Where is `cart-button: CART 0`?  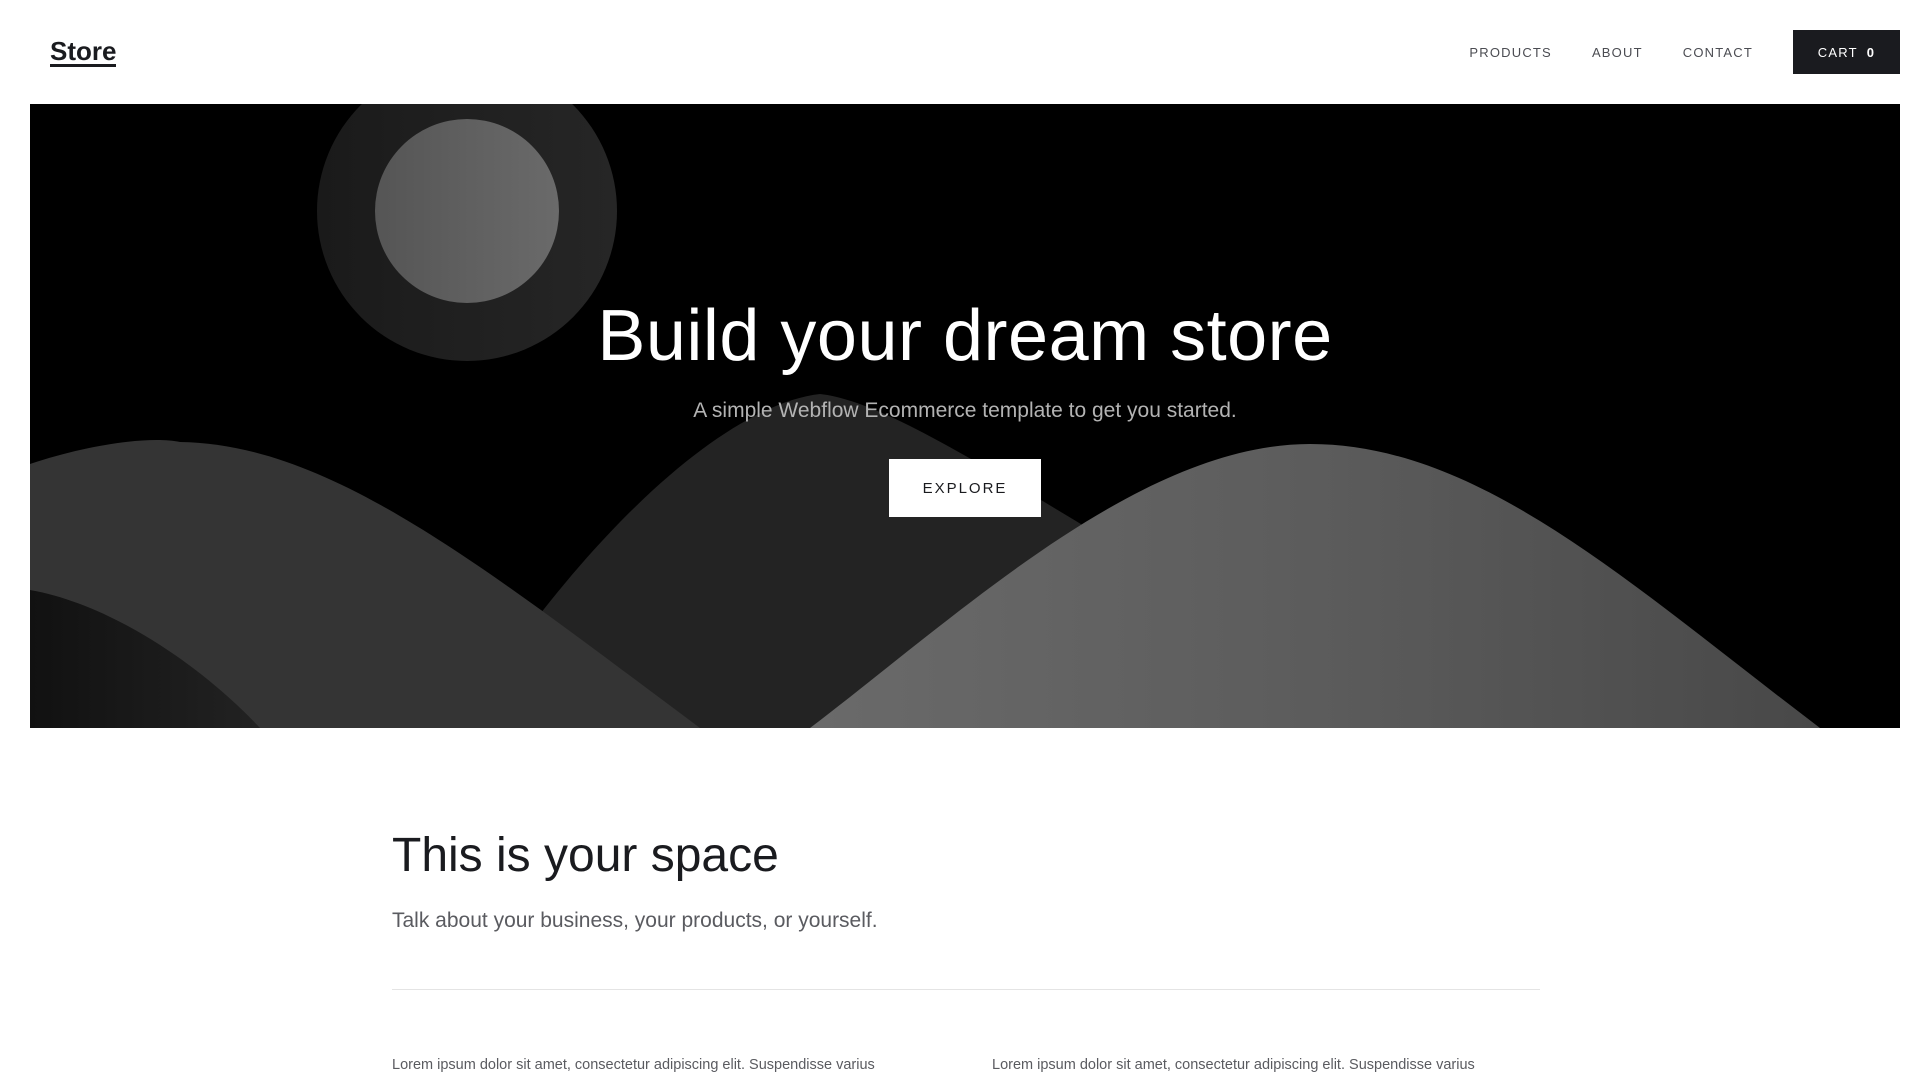
cart-button: CART 0 is located at coordinates (1846, 52).